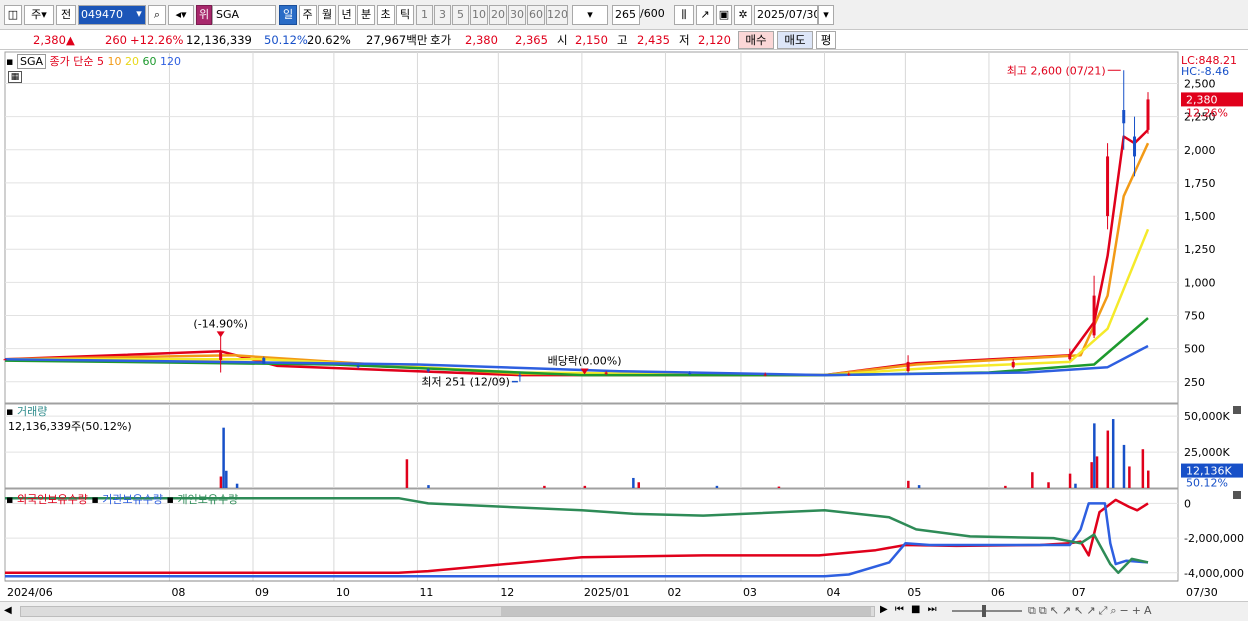 The height and width of the screenshot is (621, 1248). Describe the element at coordinates (1200, 183) in the screenshot. I see `y-tick-label: 1,750` at that location.